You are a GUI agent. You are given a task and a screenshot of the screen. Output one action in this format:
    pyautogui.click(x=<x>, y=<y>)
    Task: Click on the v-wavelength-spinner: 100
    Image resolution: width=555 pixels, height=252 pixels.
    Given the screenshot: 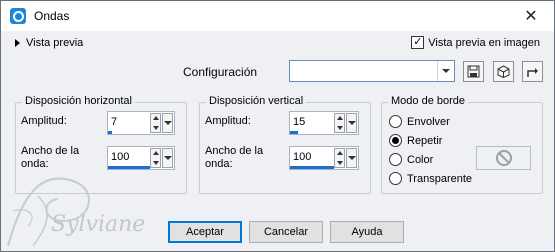 What is the action you would take?
    pyautogui.click(x=324, y=158)
    